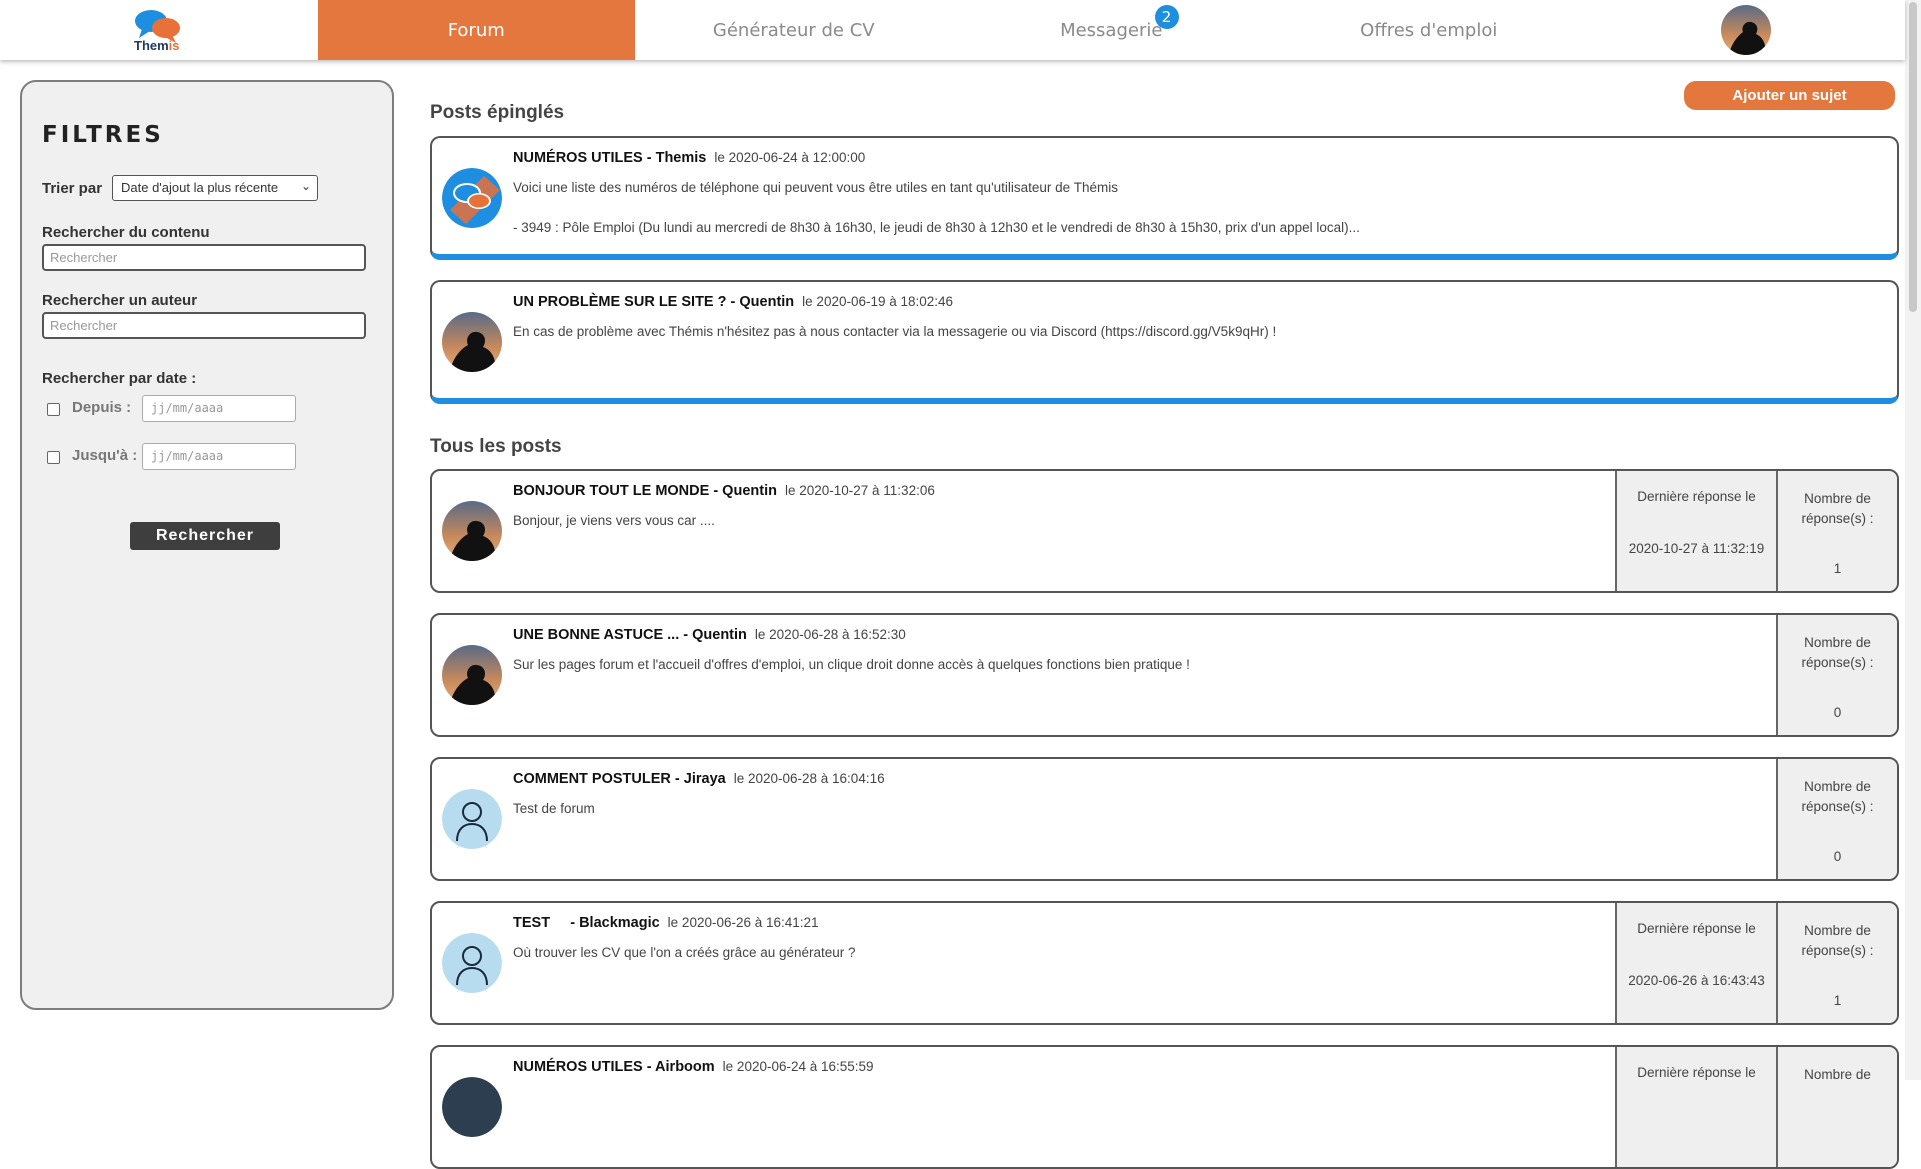 This screenshot has height=1169, width=1921. Describe the element at coordinates (554, 808) in the screenshot. I see `post-excerpt: Test de forum` at that location.